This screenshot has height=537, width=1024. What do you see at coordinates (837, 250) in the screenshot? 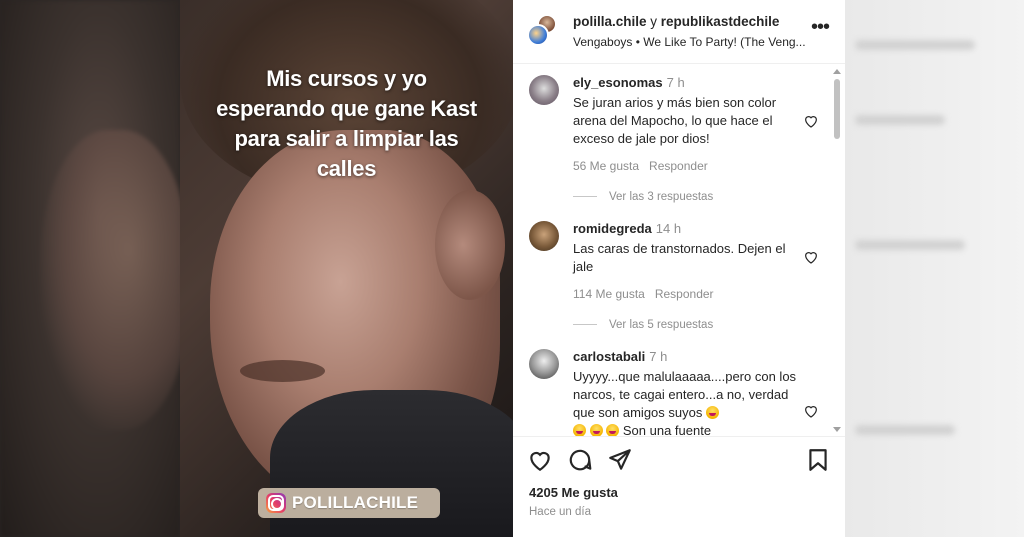
I see `comments-scrollbar` at bounding box center [837, 250].